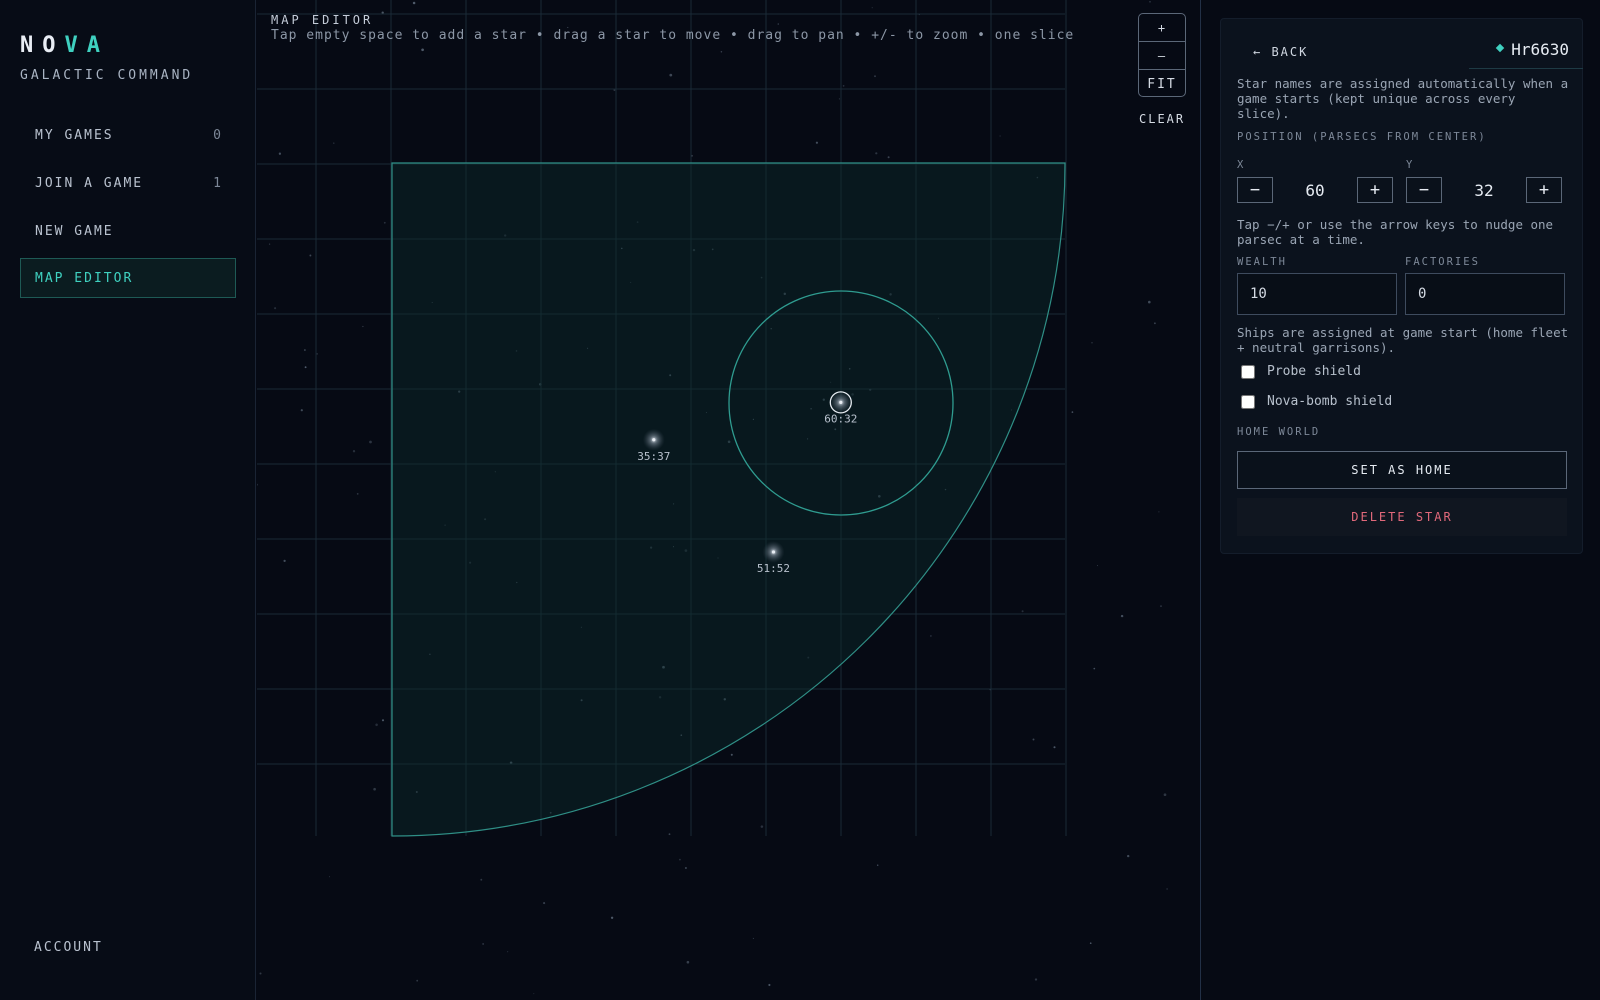 Image resolution: width=1600 pixels, height=1000 pixels. I want to click on sidebar-item-count: 1, so click(217, 183).